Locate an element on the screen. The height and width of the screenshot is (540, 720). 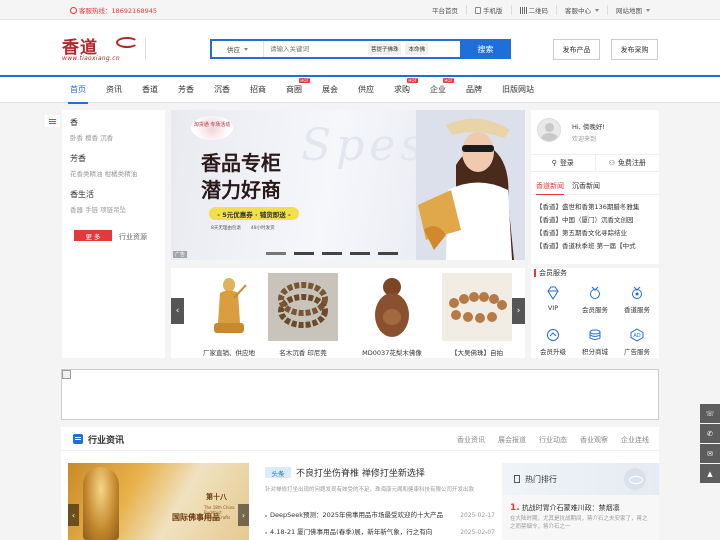
product-card: 【大吴佛珠】自拍 is located at coordinates (477, 315).